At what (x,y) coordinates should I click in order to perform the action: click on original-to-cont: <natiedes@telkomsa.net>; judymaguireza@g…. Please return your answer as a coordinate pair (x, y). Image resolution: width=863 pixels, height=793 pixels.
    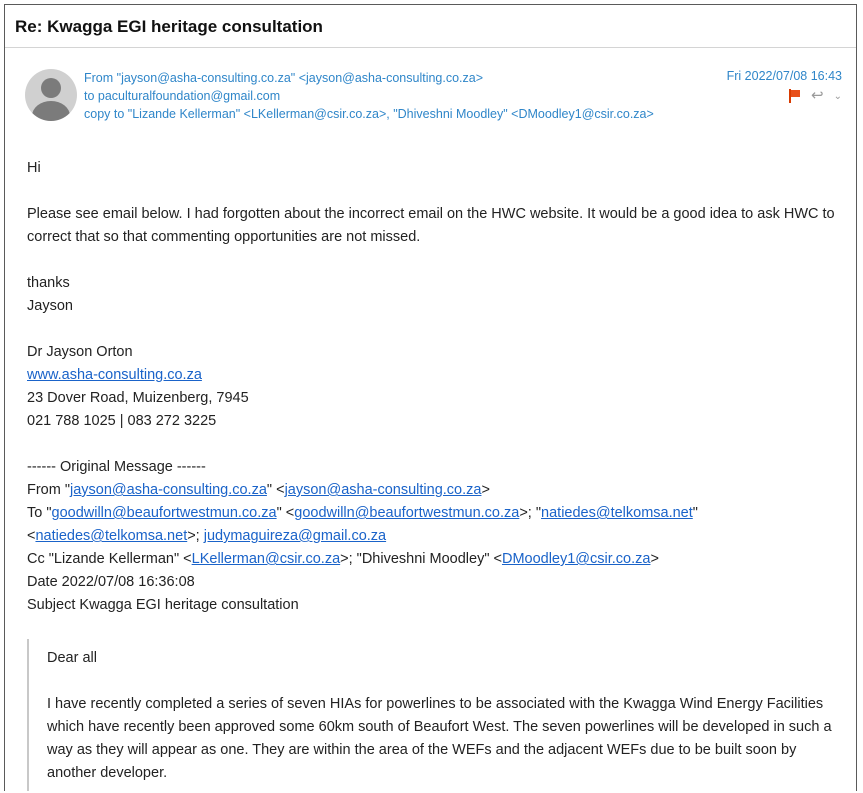
    Looking at the image, I should click on (207, 536).